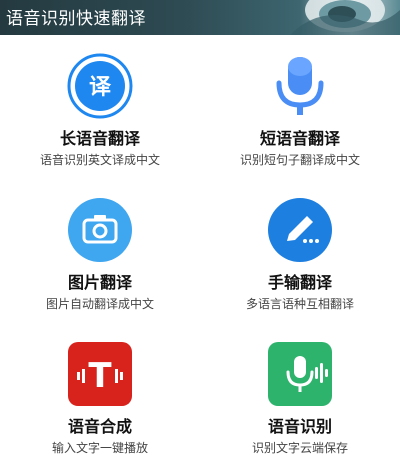  I want to click on text-to-speech-icon: T, so click(100, 374).